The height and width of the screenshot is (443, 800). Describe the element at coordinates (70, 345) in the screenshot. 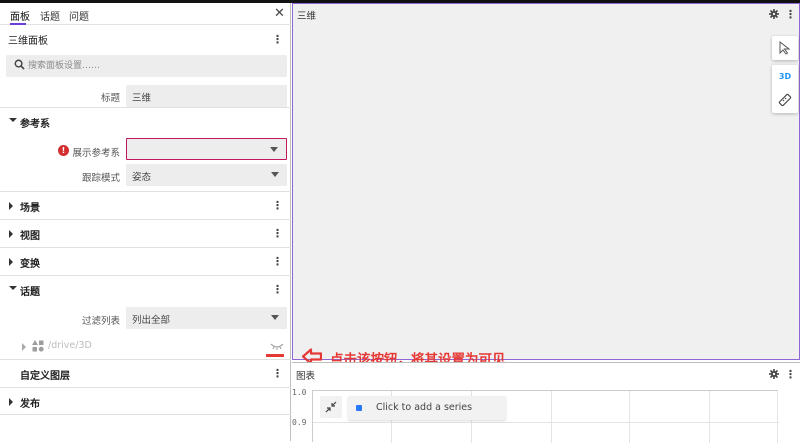

I see `topic-path: /drive/3D` at that location.